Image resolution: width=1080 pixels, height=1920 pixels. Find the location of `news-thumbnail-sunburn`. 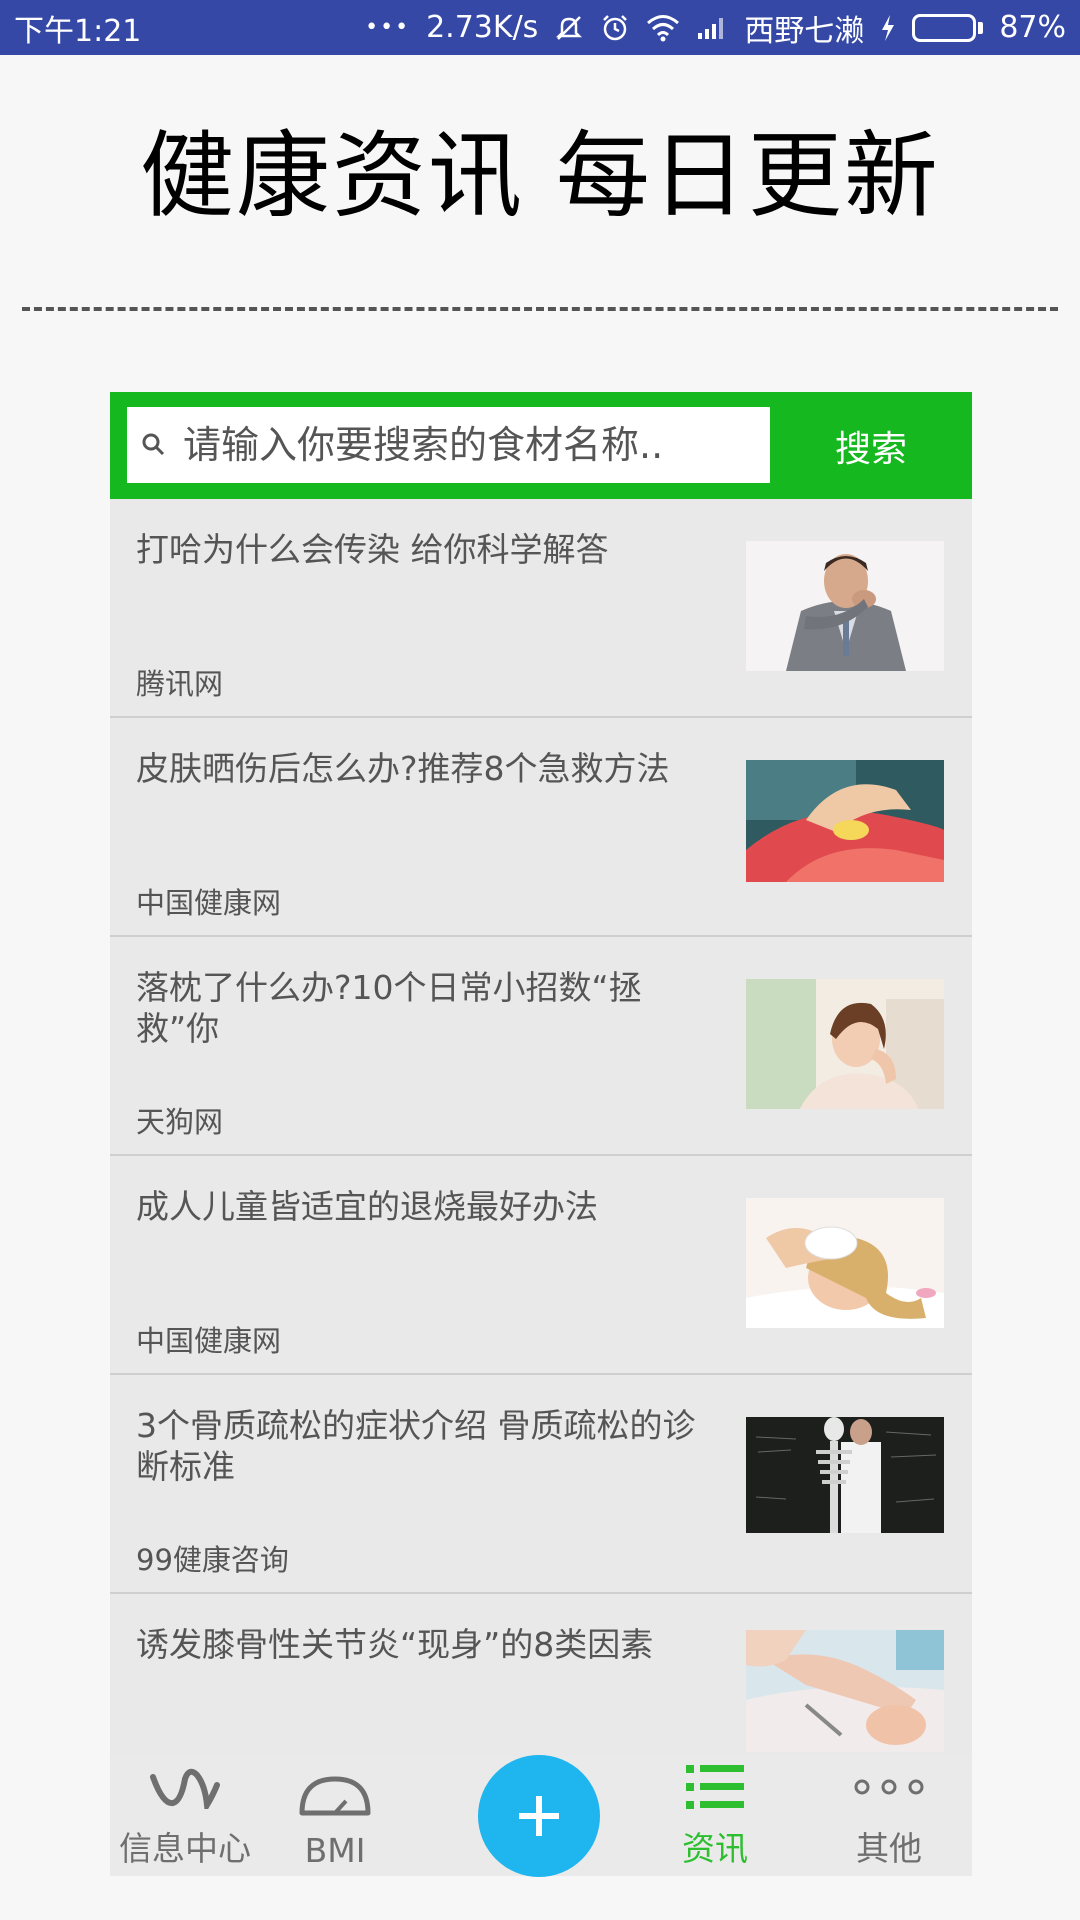

news-thumbnail-sunburn is located at coordinates (845, 825).